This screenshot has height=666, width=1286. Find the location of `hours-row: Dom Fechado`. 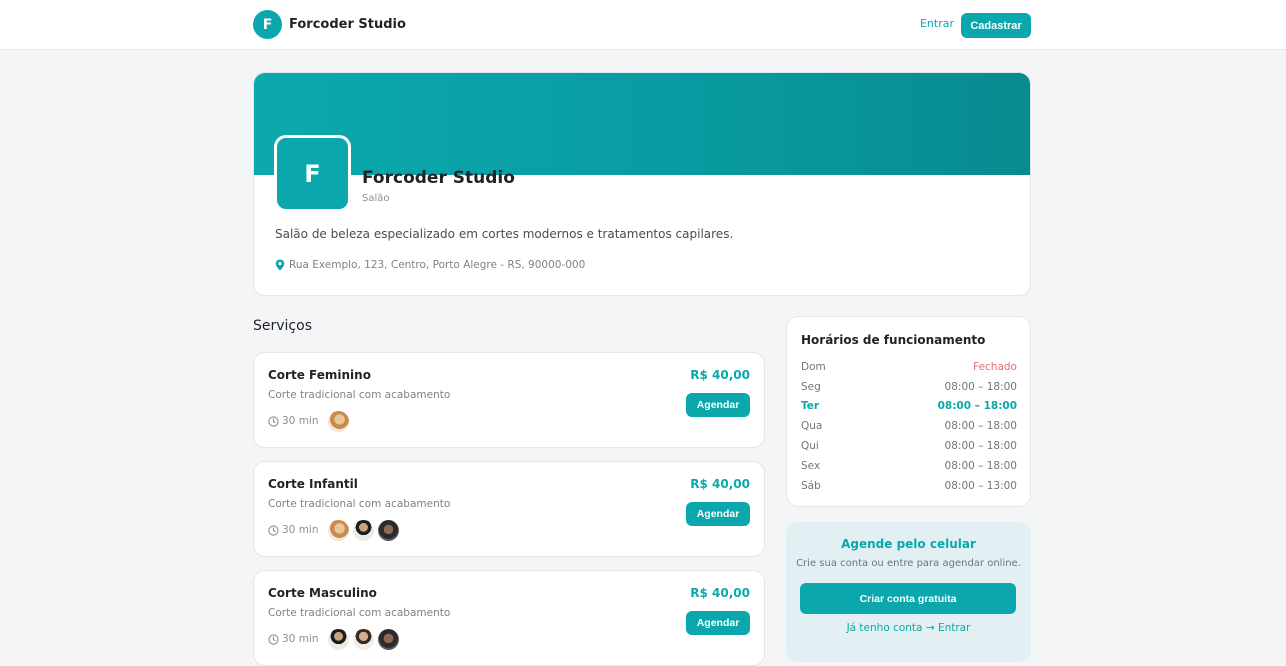

hours-row: Dom Fechado is located at coordinates (909, 367).